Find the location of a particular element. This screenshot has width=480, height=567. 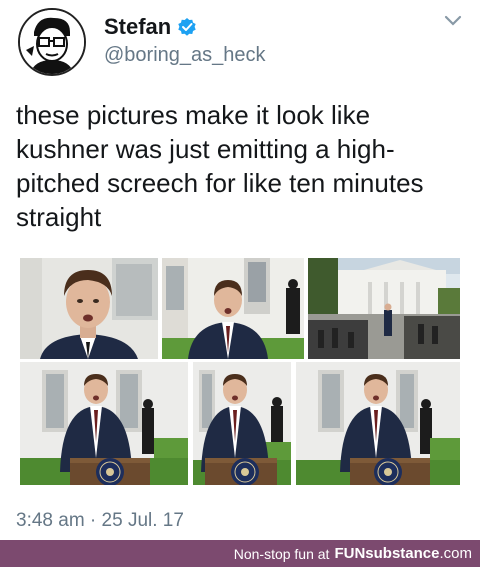

watermark-brand: FUNsubstance.com is located at coordinates (403, 553).